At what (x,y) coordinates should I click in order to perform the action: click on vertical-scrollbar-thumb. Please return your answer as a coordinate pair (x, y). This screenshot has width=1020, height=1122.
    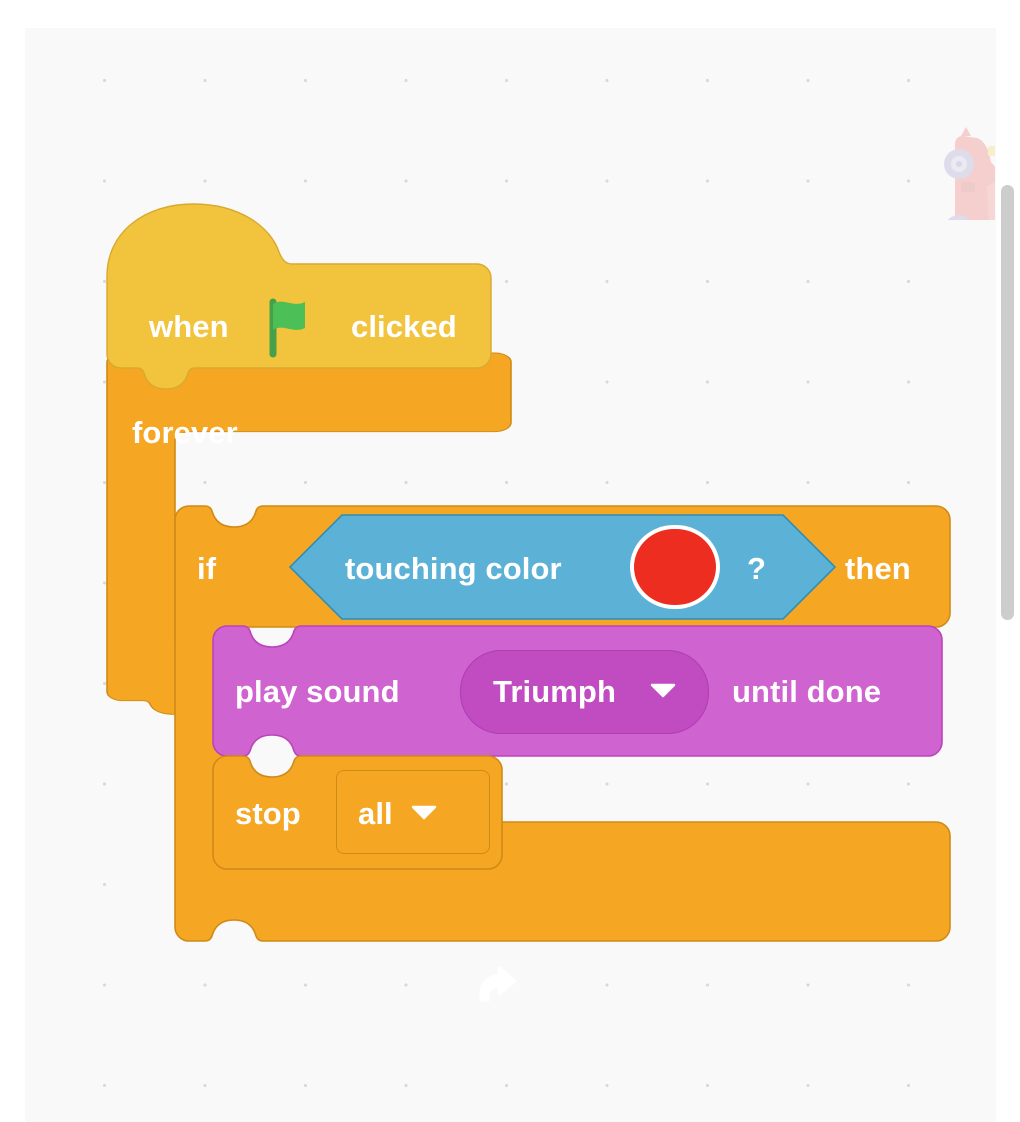
    Looking at the image, I should click on (1007, 402).